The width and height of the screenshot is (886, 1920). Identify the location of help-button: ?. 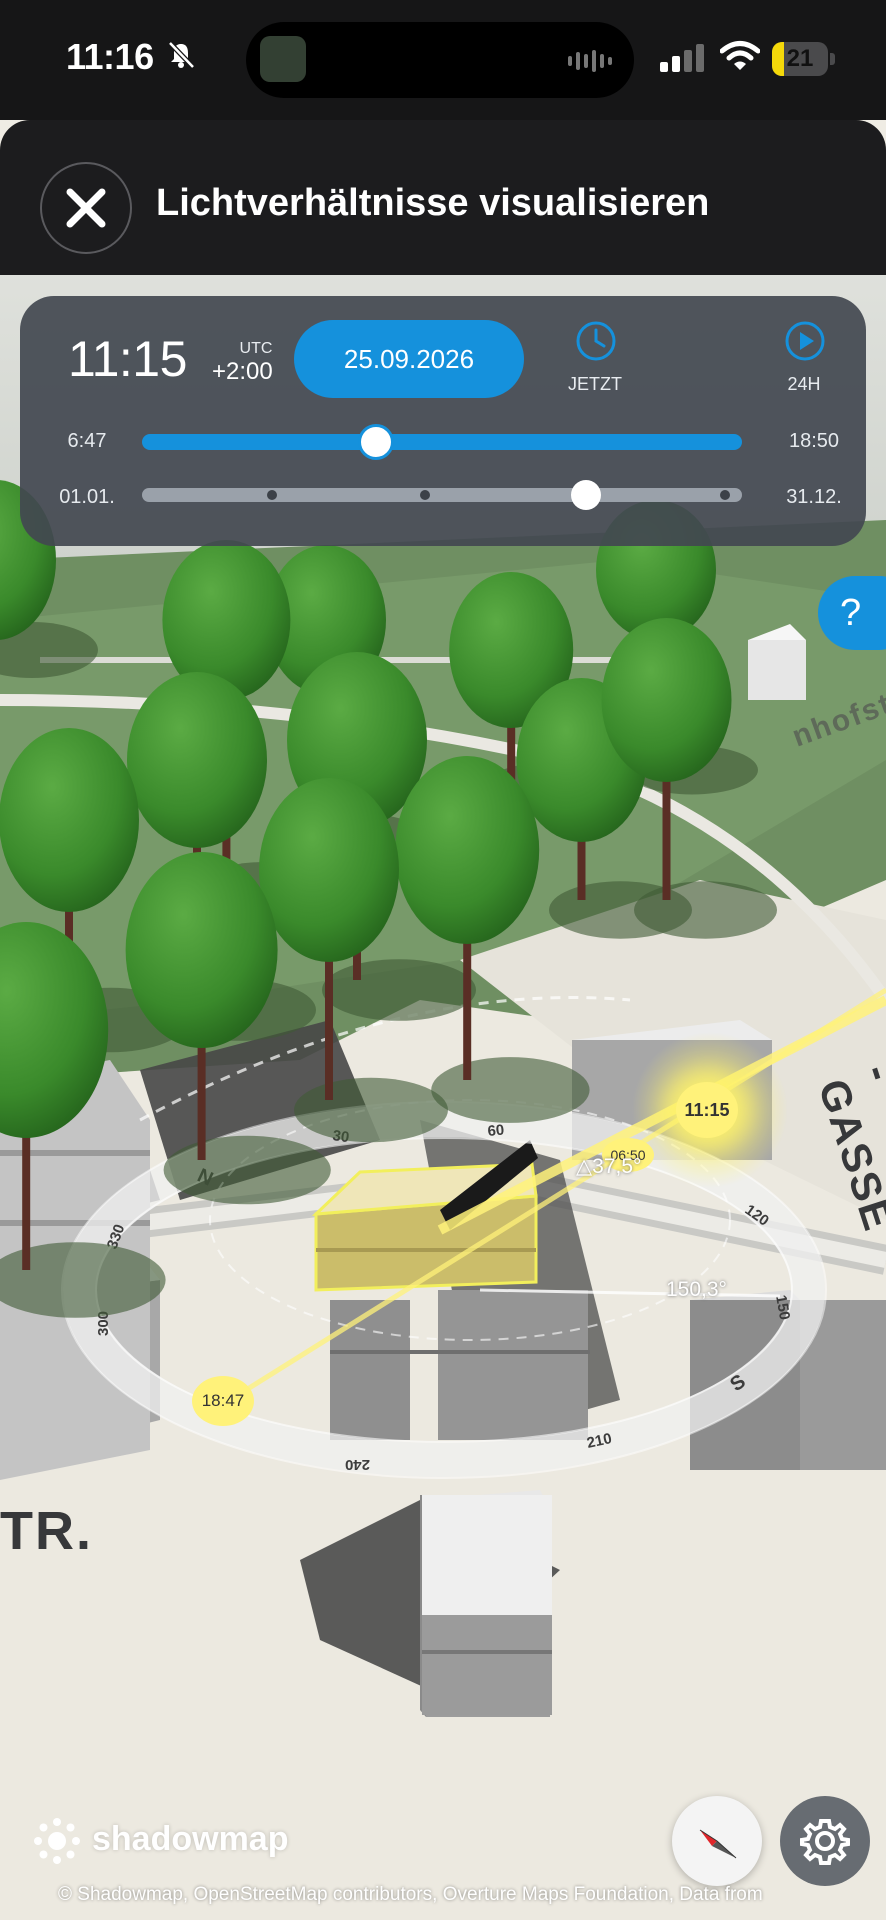
(852, 613).